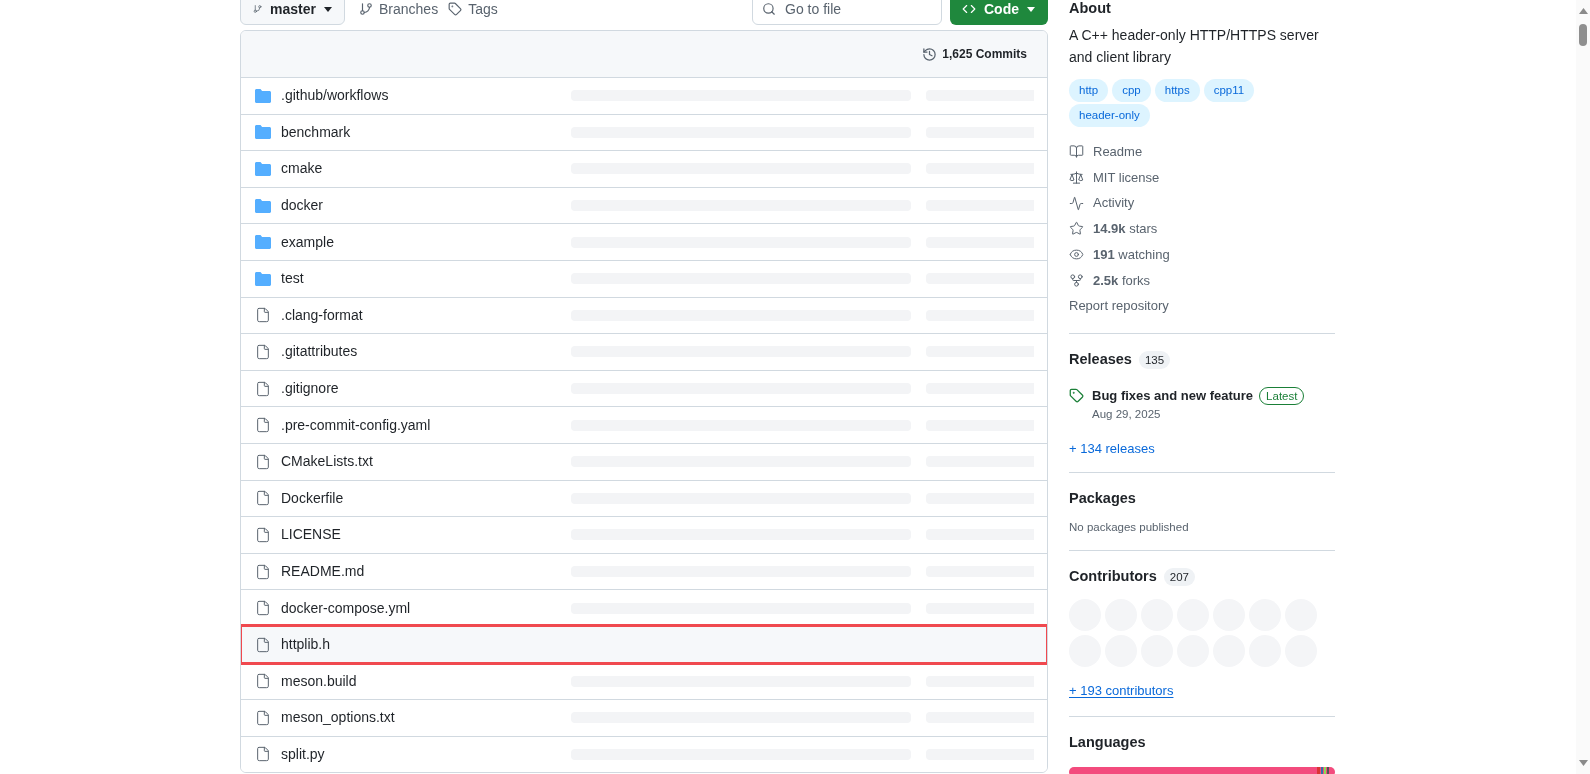 This screenshot has height=774, width=1590. I want to click on section-heading: About, so click(1090, 9).